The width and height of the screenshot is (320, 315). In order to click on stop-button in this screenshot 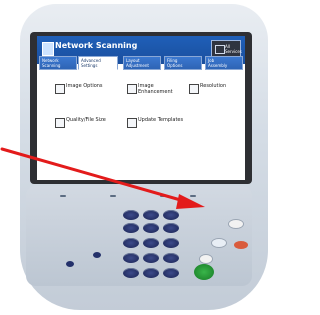, I will do `click(241, 245)`.